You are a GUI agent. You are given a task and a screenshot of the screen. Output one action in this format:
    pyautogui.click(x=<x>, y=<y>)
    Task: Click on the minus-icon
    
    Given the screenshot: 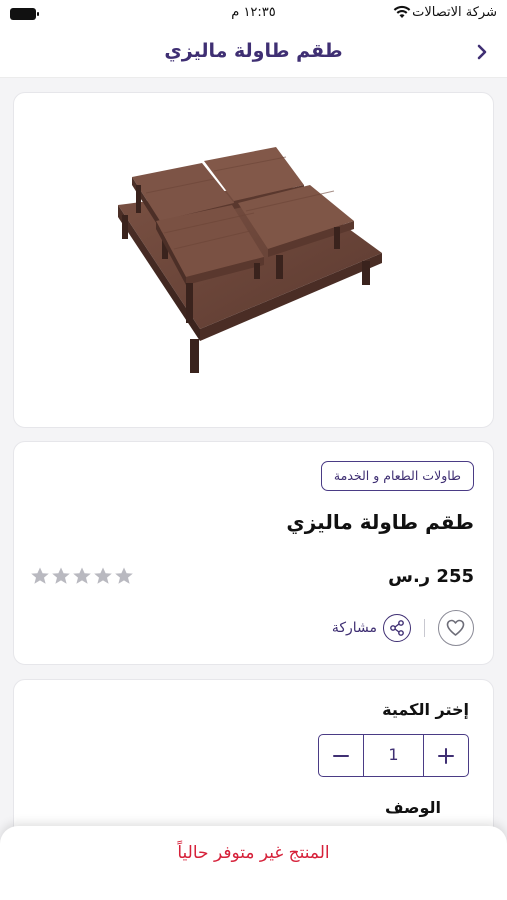 What is the action you would take?
    pyautogui.click(x=341, y=755)
    